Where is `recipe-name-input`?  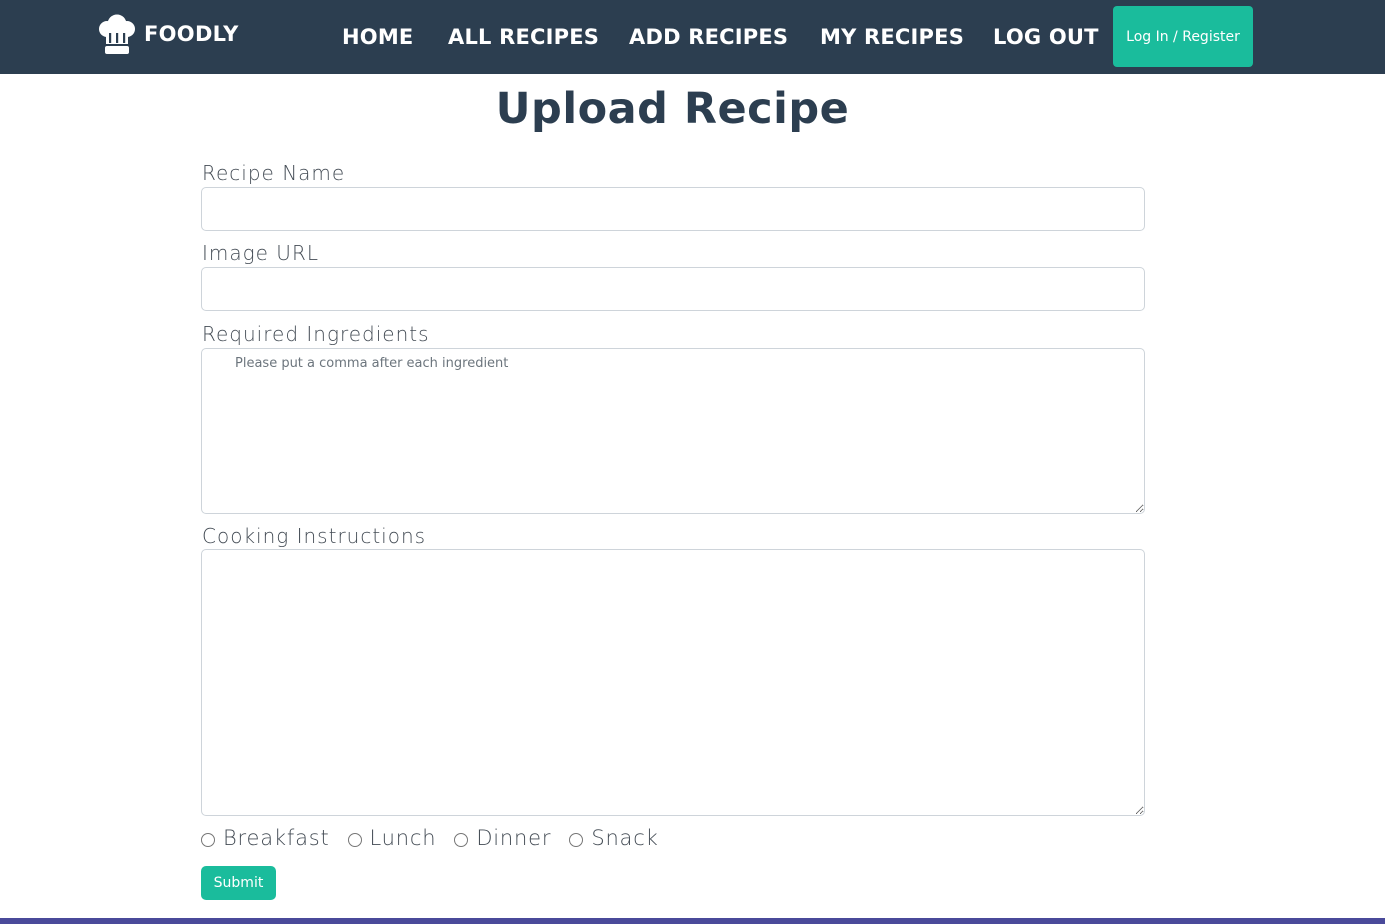 recipe-name-input is located at coordinates (673, 209).